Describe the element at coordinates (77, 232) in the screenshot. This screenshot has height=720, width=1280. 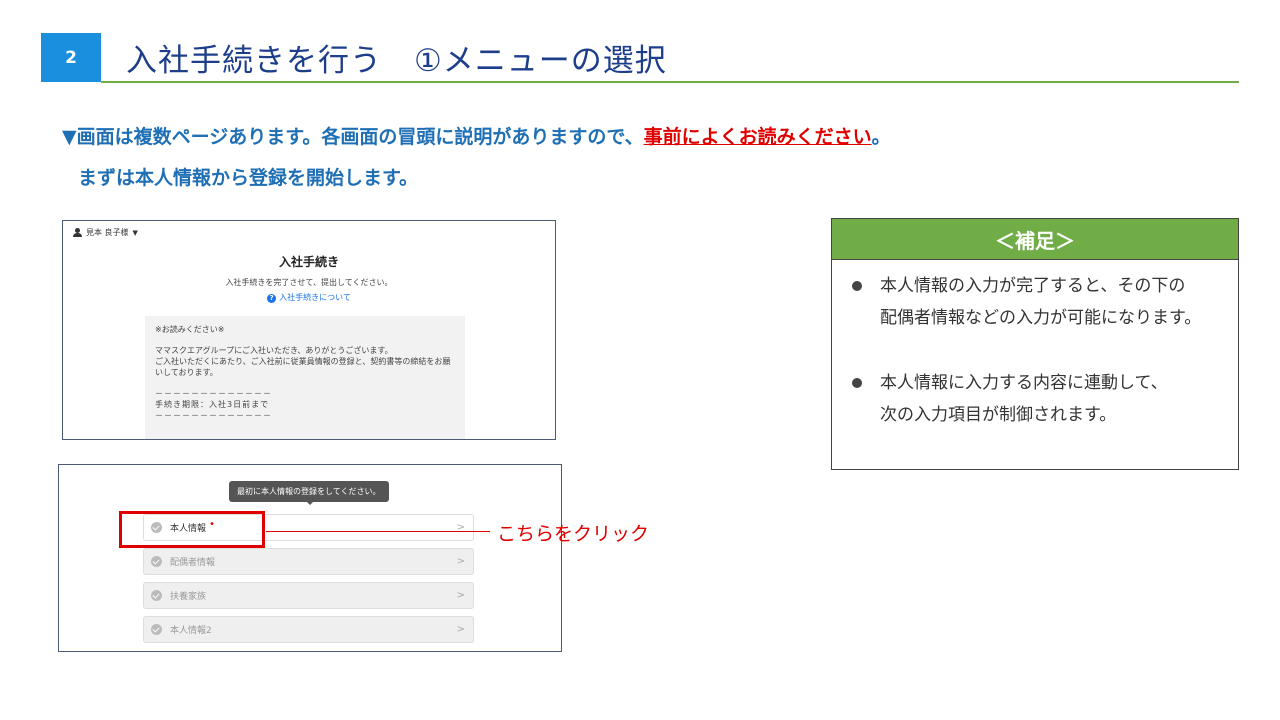
I see `user-icon` at that location.